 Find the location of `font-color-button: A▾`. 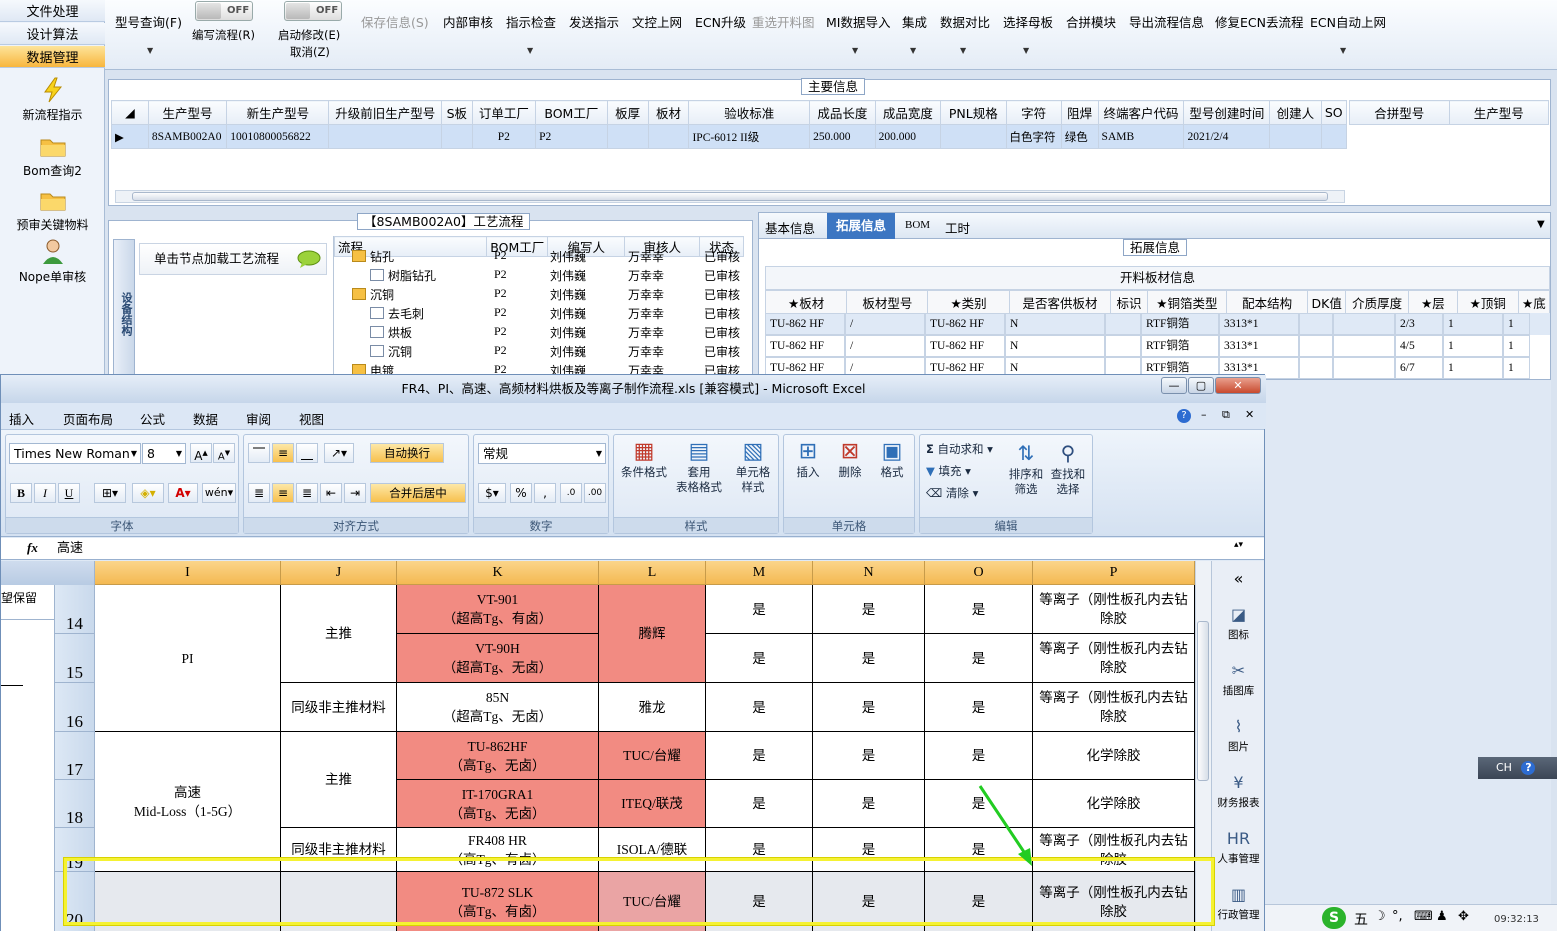

font-color-button: A▾ is located at coordinates (183, 493).